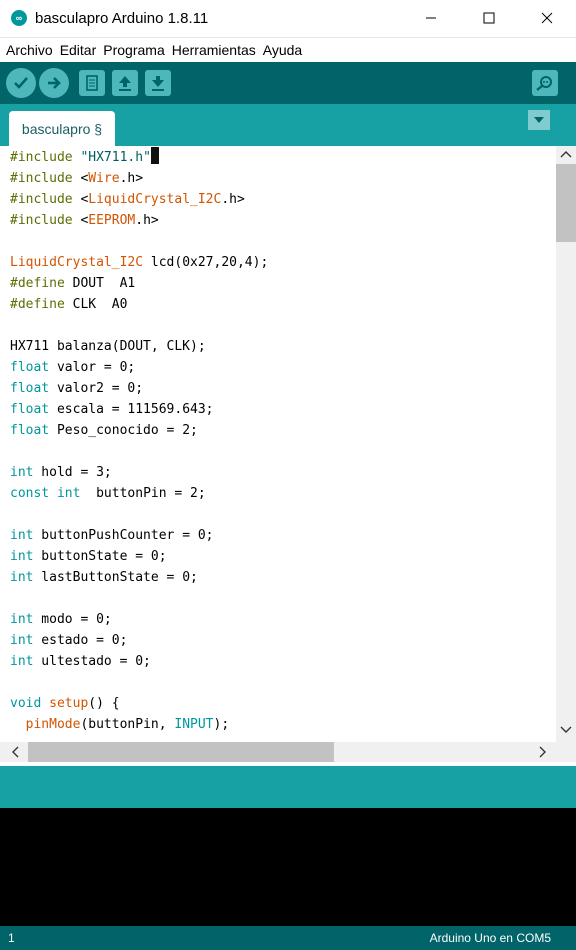 Image resolution: width=576 pixels, height=950 pixels. I want to click on menu-ayuda: Ayuda, so click(282, 50).